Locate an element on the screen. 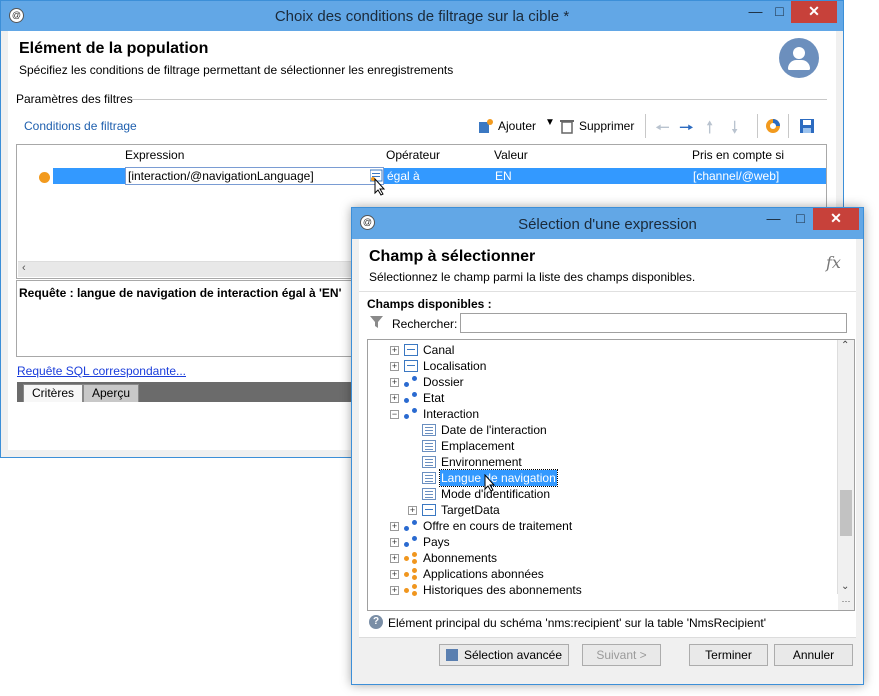 This screenshot has width=879, height=696. tree-item: + TargetData is located at coordinates (603, 510).